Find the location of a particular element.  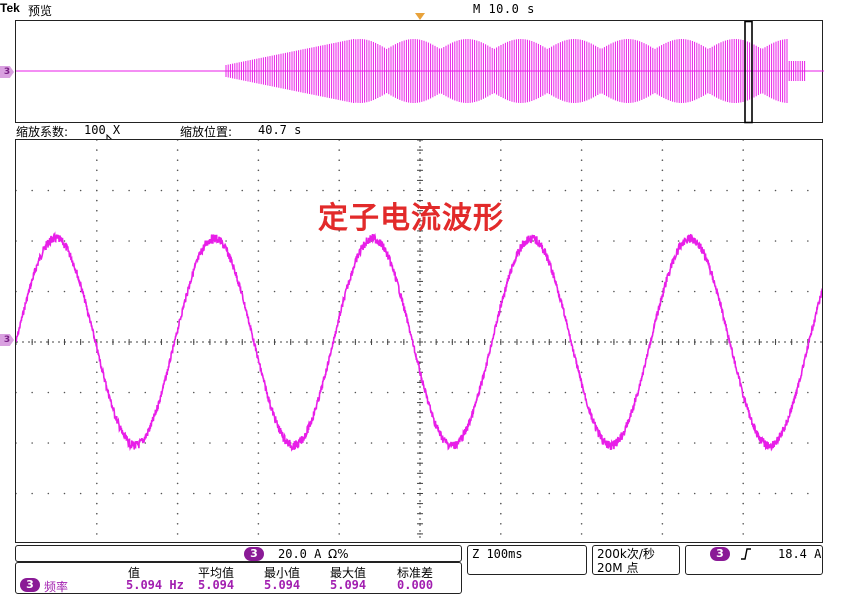

sample-rate-box: 200k次/秒 20M 点 is located at coordinates (636, 560).